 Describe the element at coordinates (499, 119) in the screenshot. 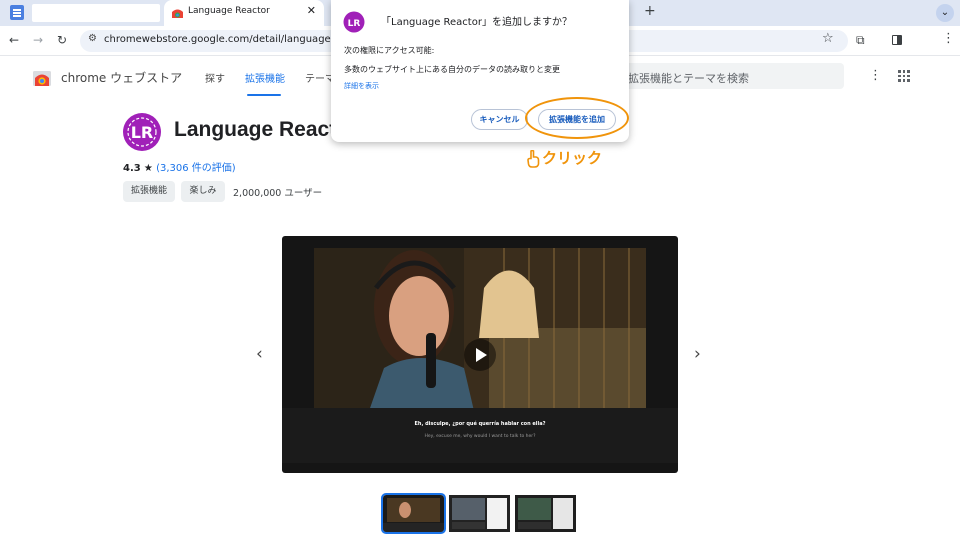

I see `cancel-button: キャンセル` at that location.